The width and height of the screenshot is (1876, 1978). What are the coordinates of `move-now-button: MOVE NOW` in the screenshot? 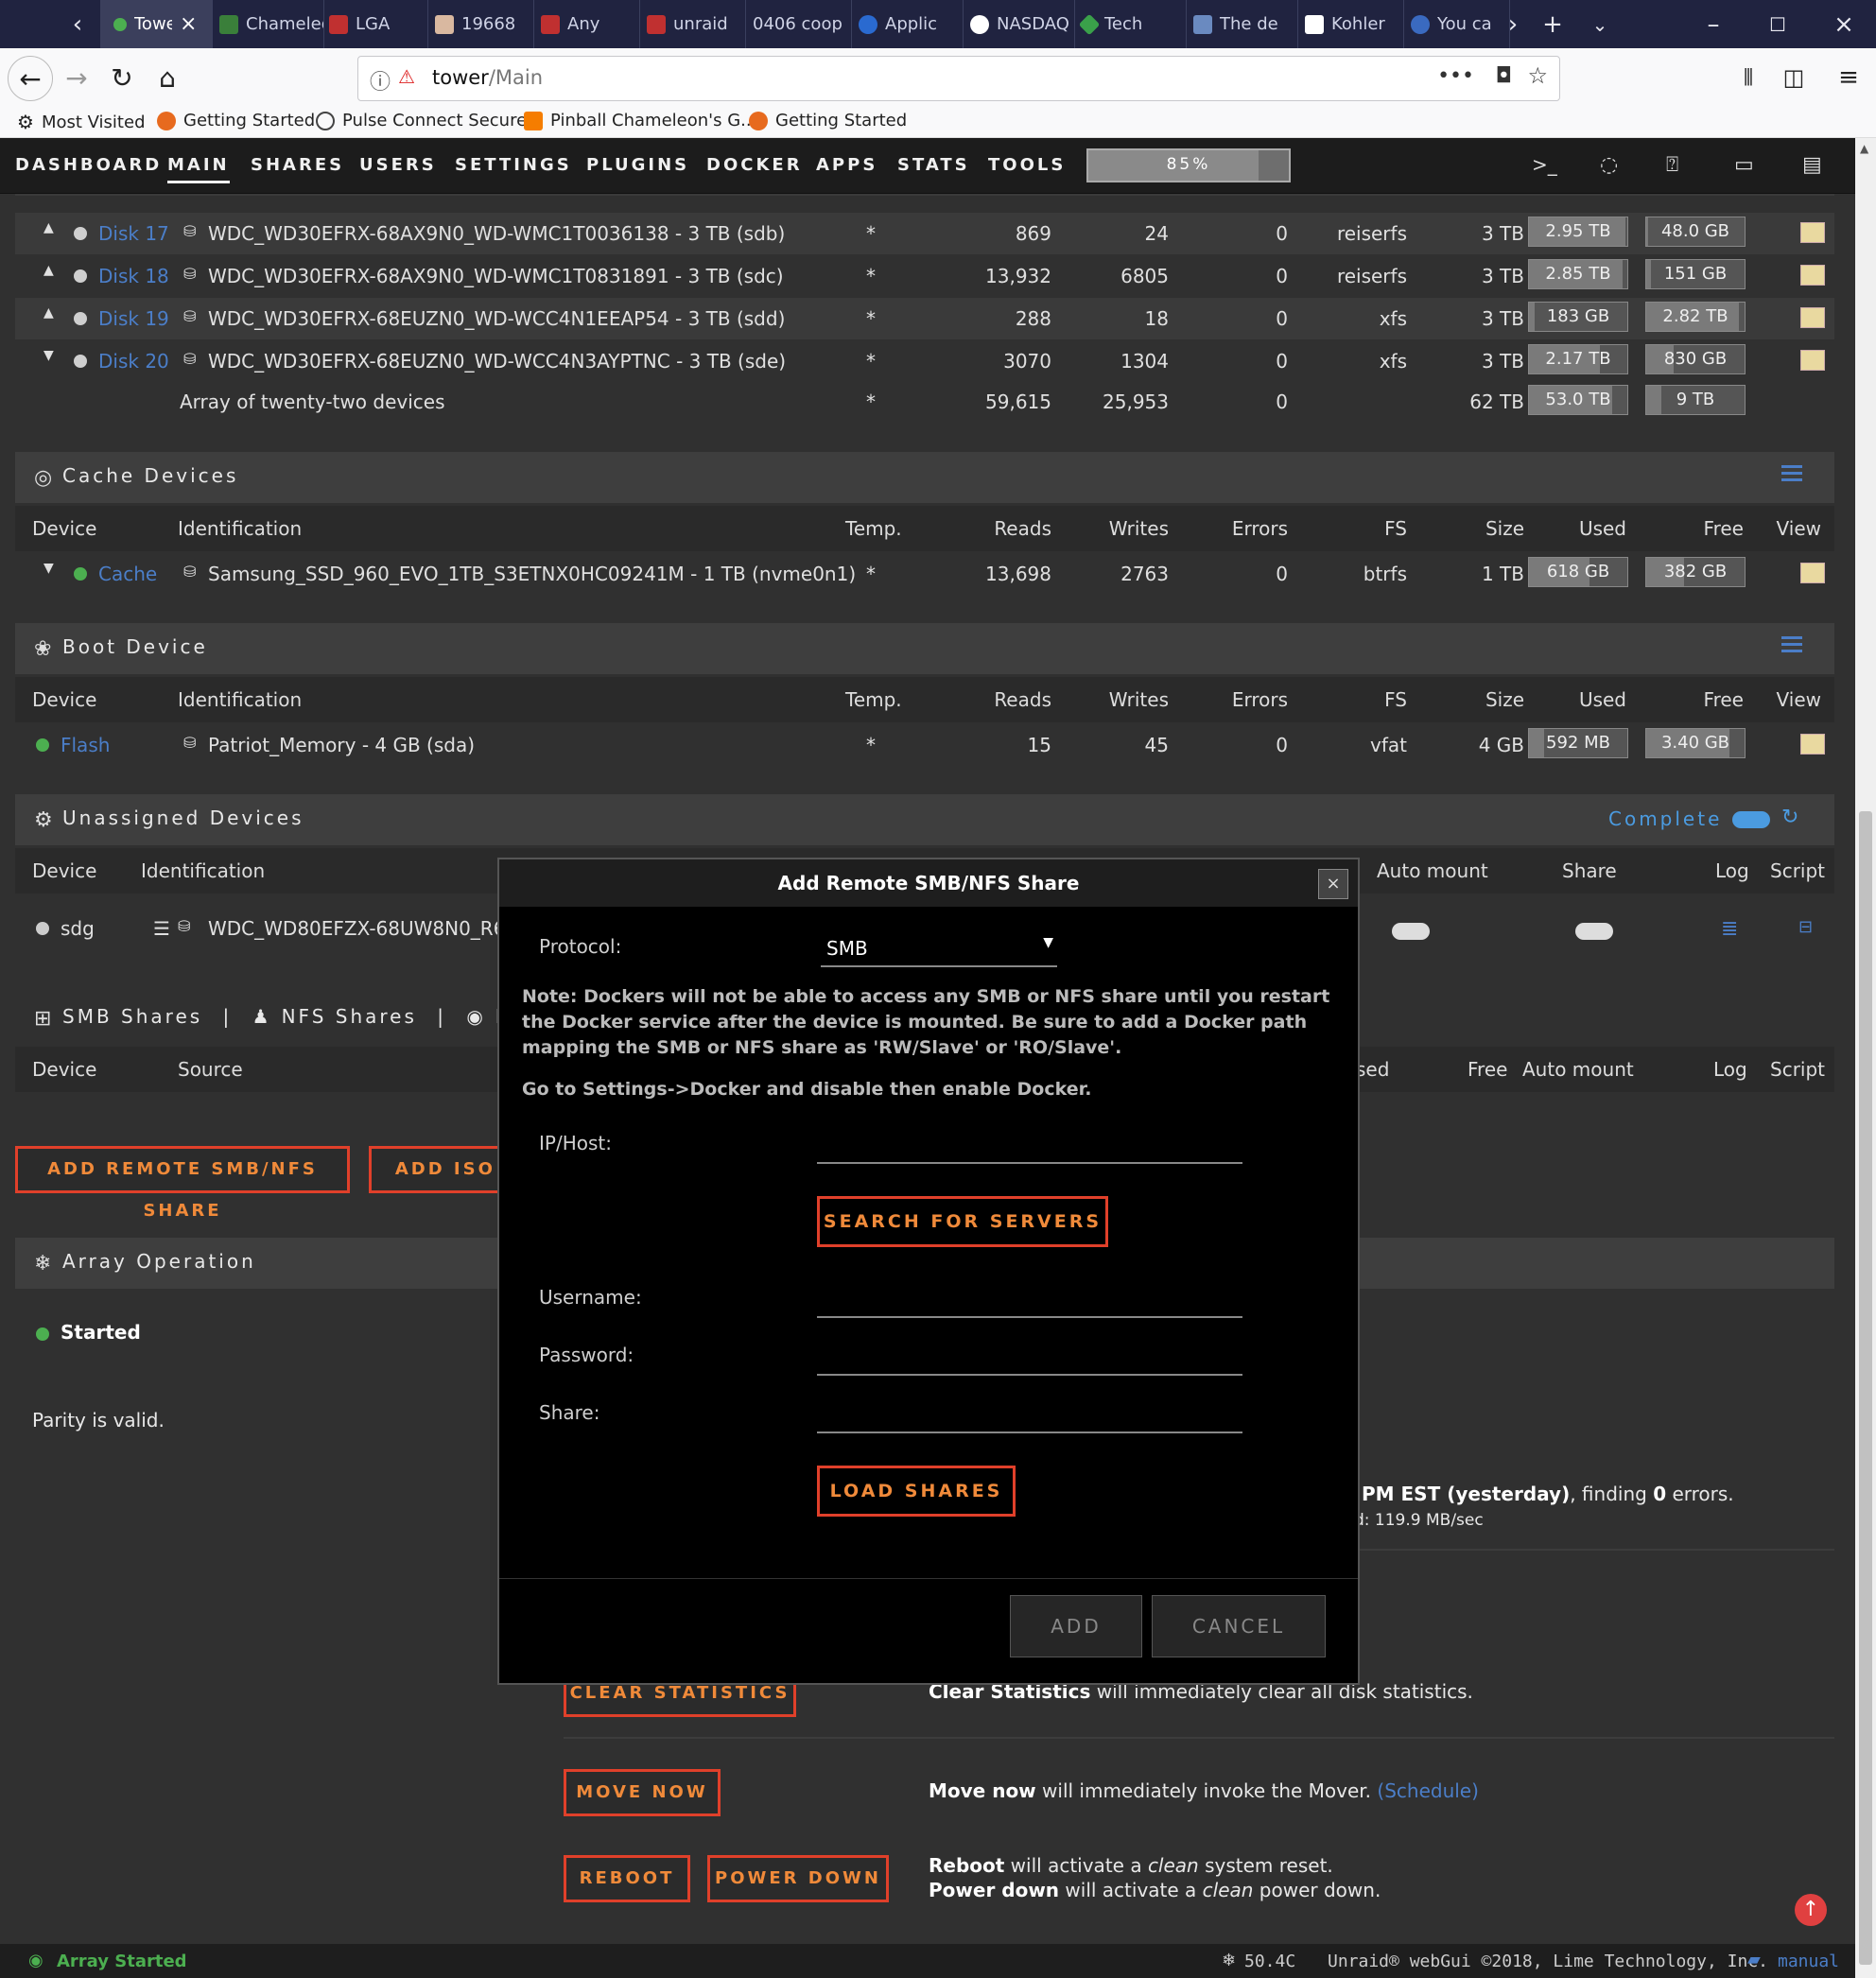 It's located at (642, 1792).